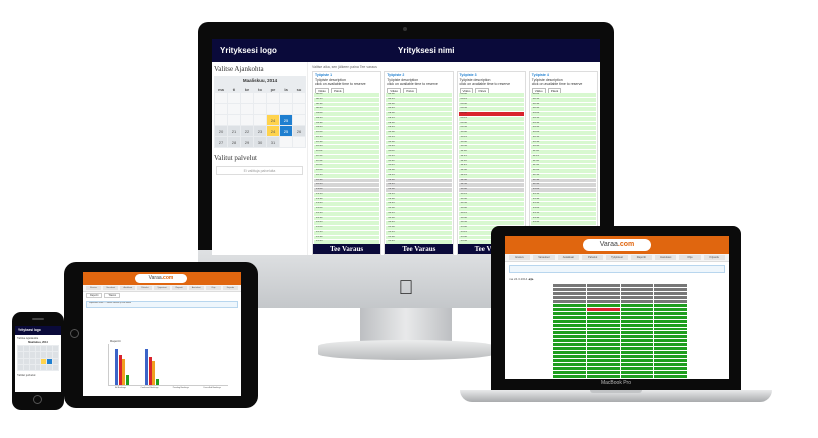 The height and width of the screenshot is (438, 818). Describe the element at coordinates (419, 232) in the screenshot. I see `time-slot: 15:15` at that location.